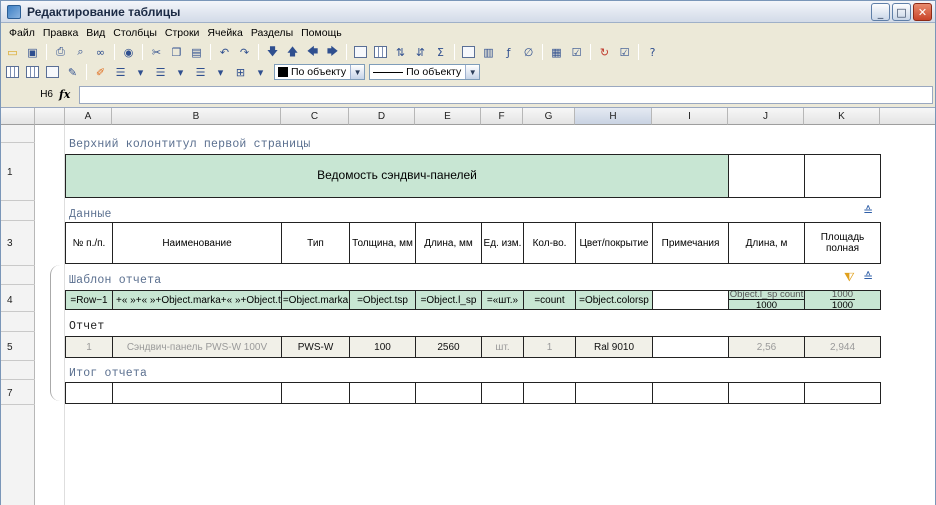 The height and width of the screenshot is (505, 936). Describe the element at coordinates (849, 277) in the screenshot. I see `filter-icon: ⧨` at that location.